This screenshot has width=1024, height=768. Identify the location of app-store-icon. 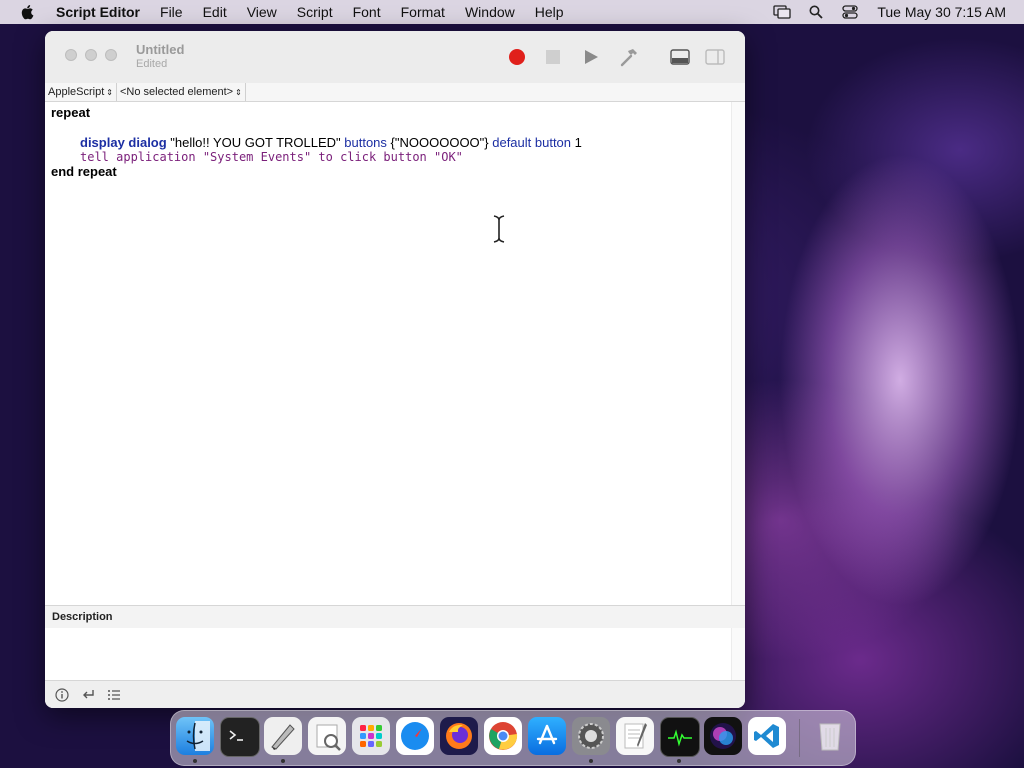
(547, 736).